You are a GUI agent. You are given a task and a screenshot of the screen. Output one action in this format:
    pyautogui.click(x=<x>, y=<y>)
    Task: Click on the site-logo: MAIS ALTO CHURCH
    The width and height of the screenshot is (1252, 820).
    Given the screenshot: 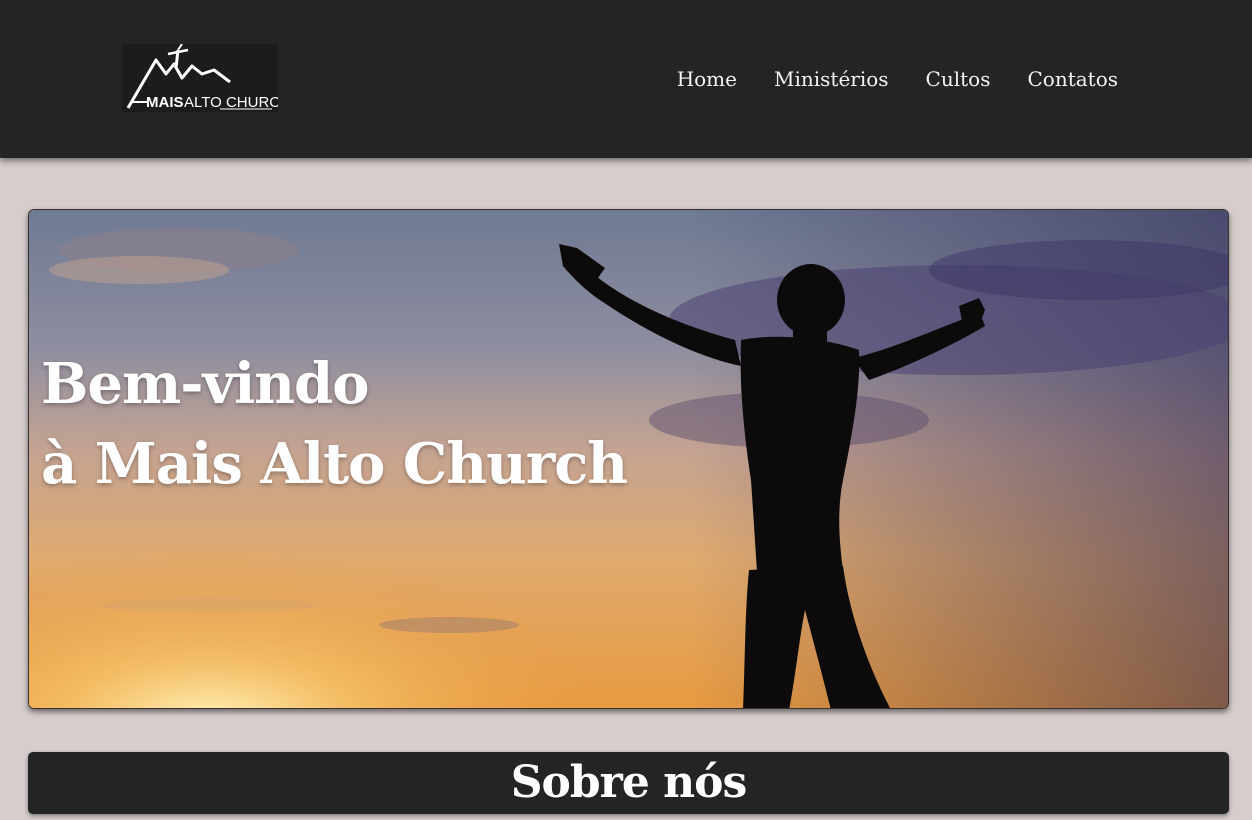 What is the action you would take?
    pyautogui.click(x=200, y=78)
    